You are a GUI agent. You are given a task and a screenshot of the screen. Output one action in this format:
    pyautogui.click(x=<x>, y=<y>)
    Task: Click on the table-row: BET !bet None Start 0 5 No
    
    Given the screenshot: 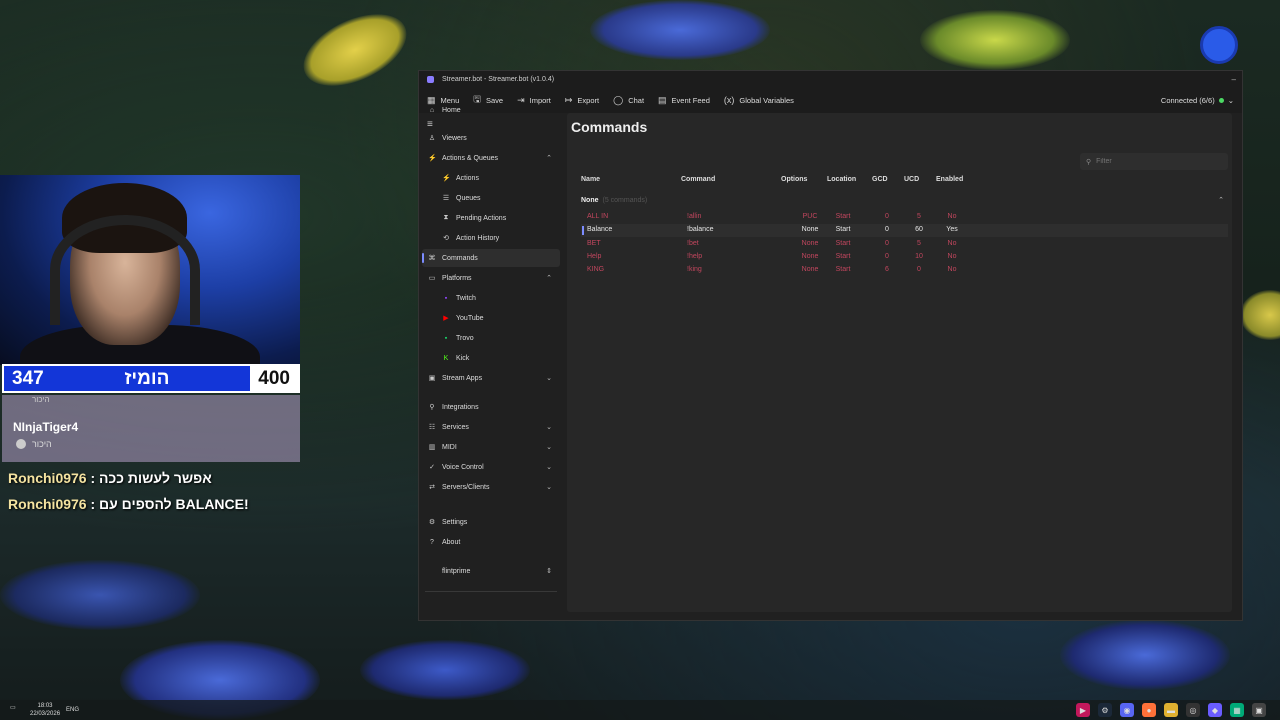 What is the action you would take?
    pyautogui.click(x=904, y=244)
    